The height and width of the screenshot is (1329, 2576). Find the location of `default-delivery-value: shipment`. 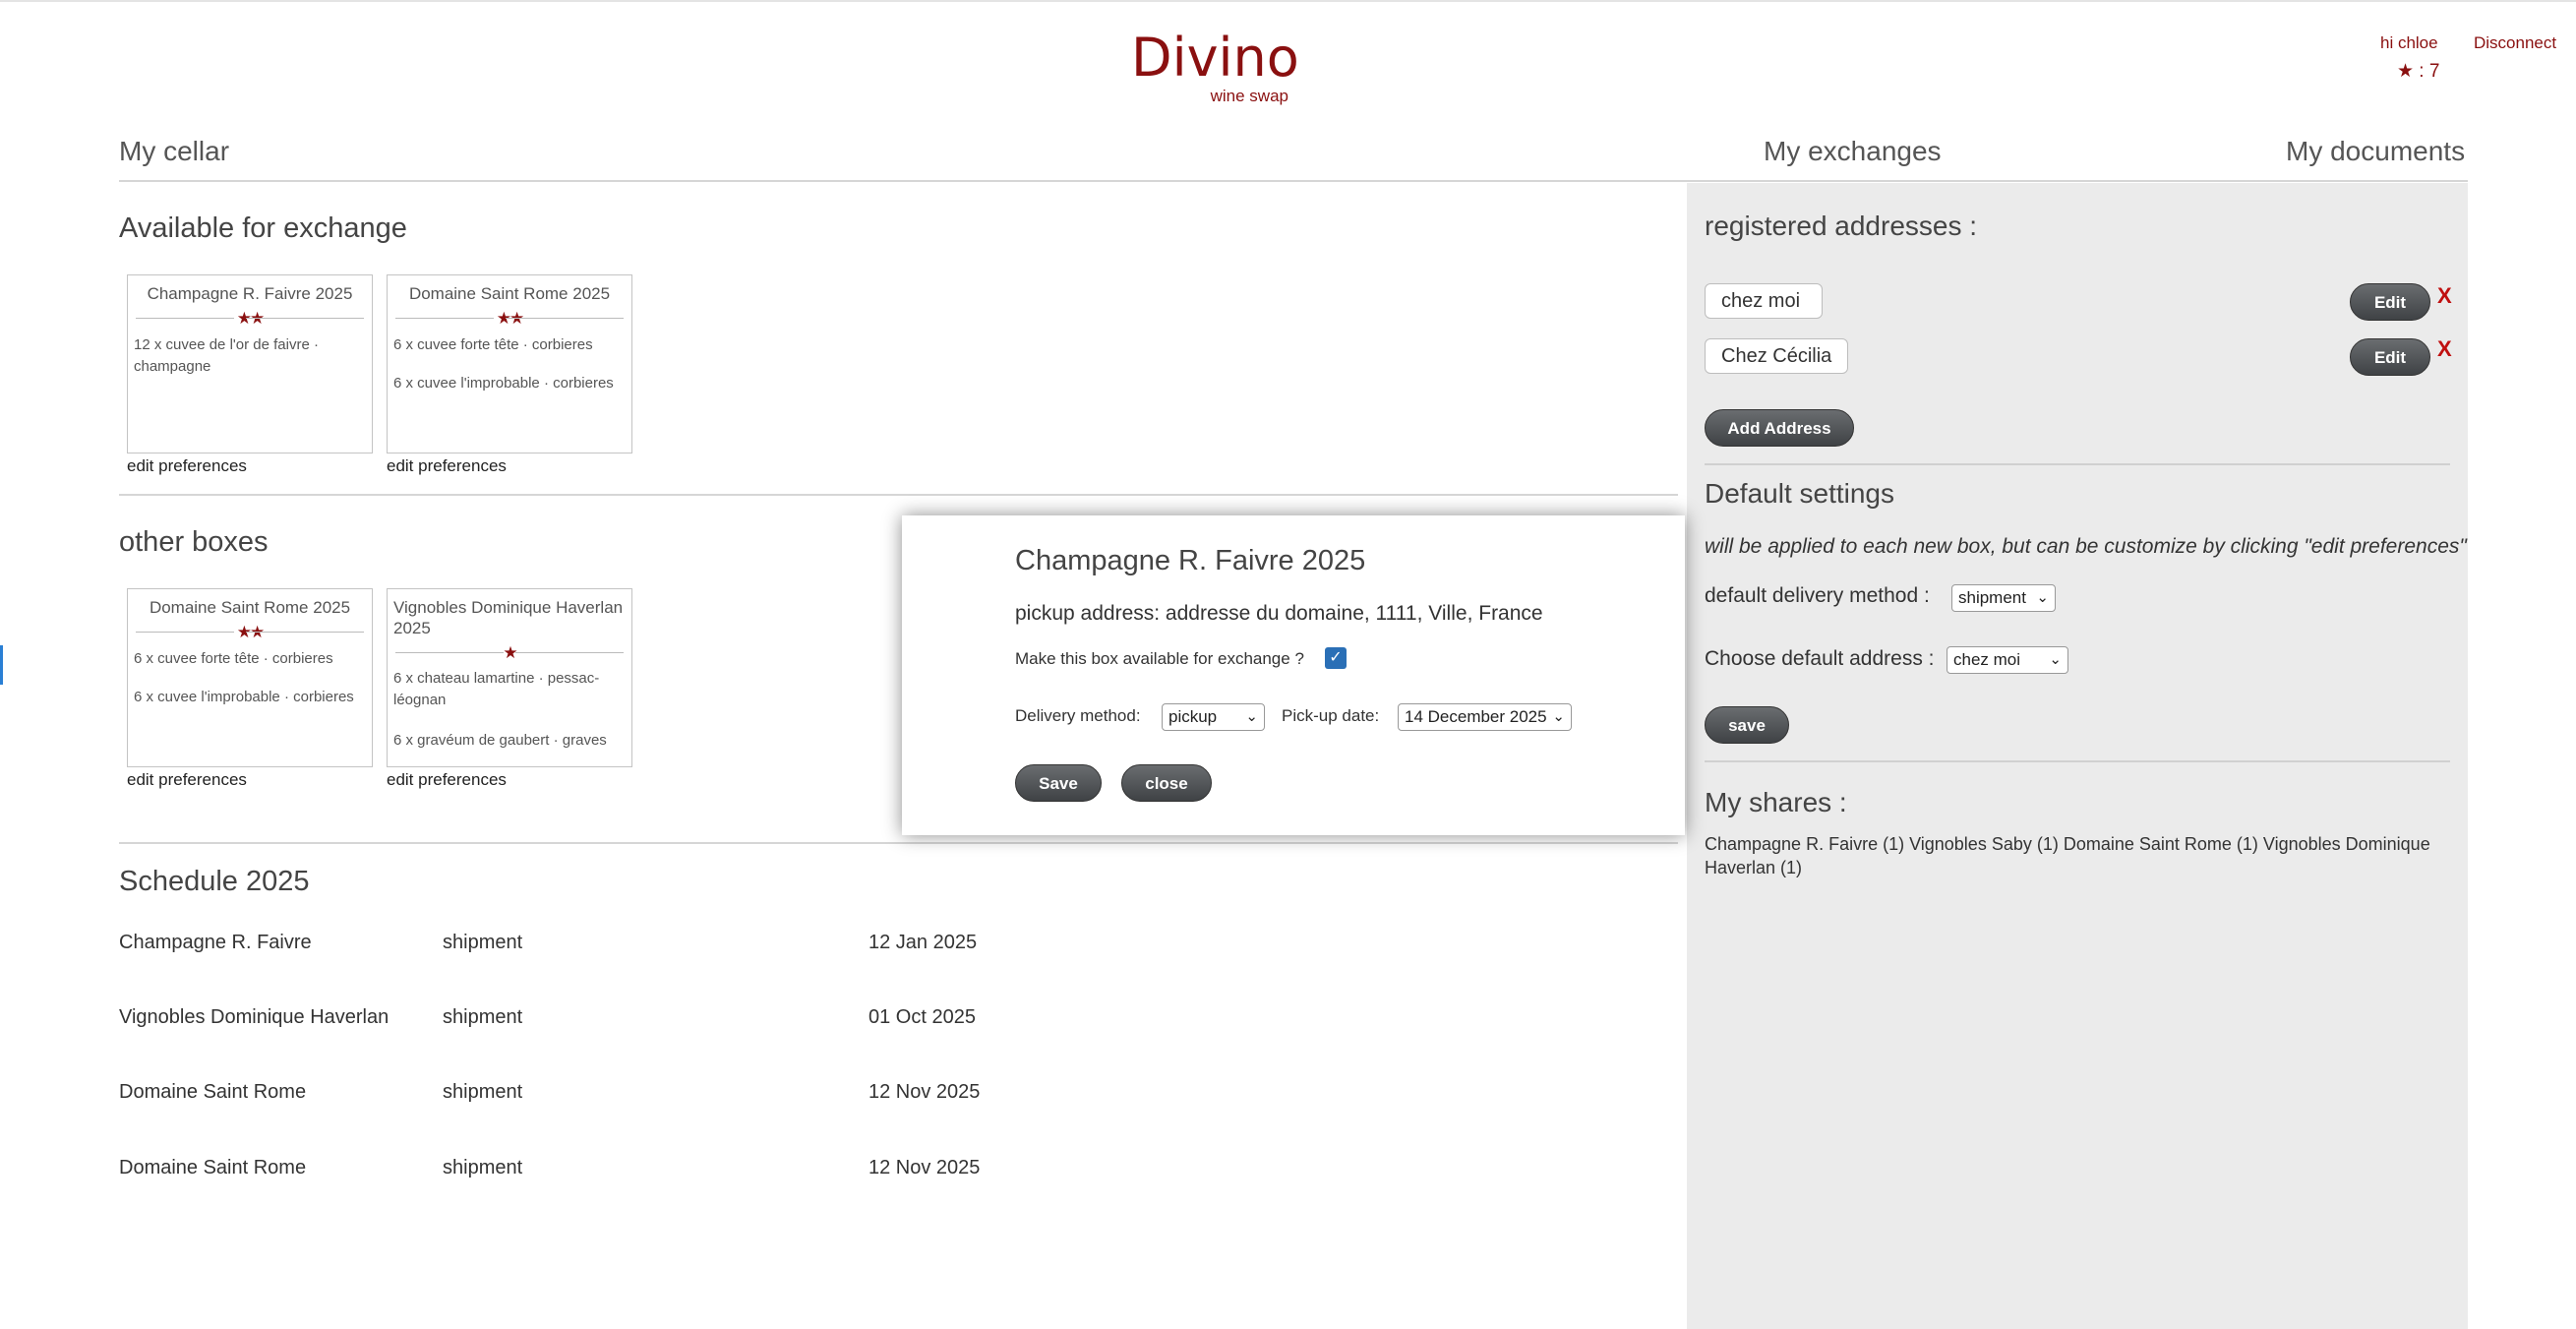

default-delivery-value: shipment is located at coordinates (1992, 597).